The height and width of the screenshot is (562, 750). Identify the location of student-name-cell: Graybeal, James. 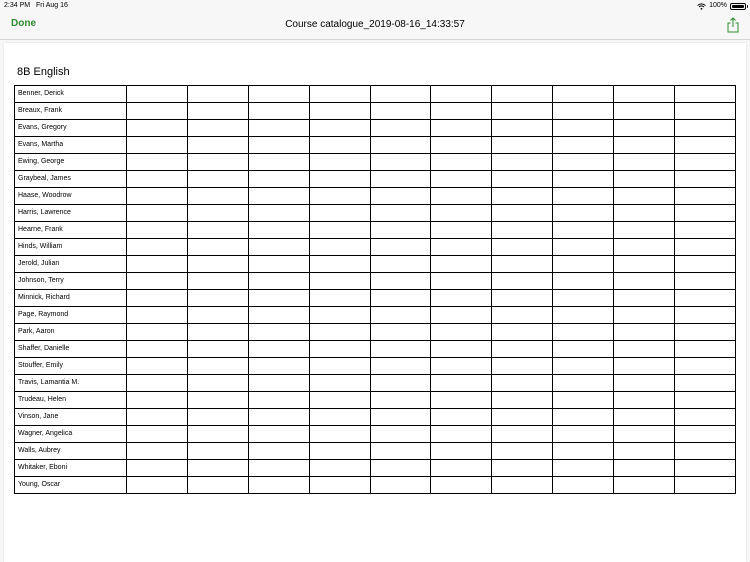
(70, 179).